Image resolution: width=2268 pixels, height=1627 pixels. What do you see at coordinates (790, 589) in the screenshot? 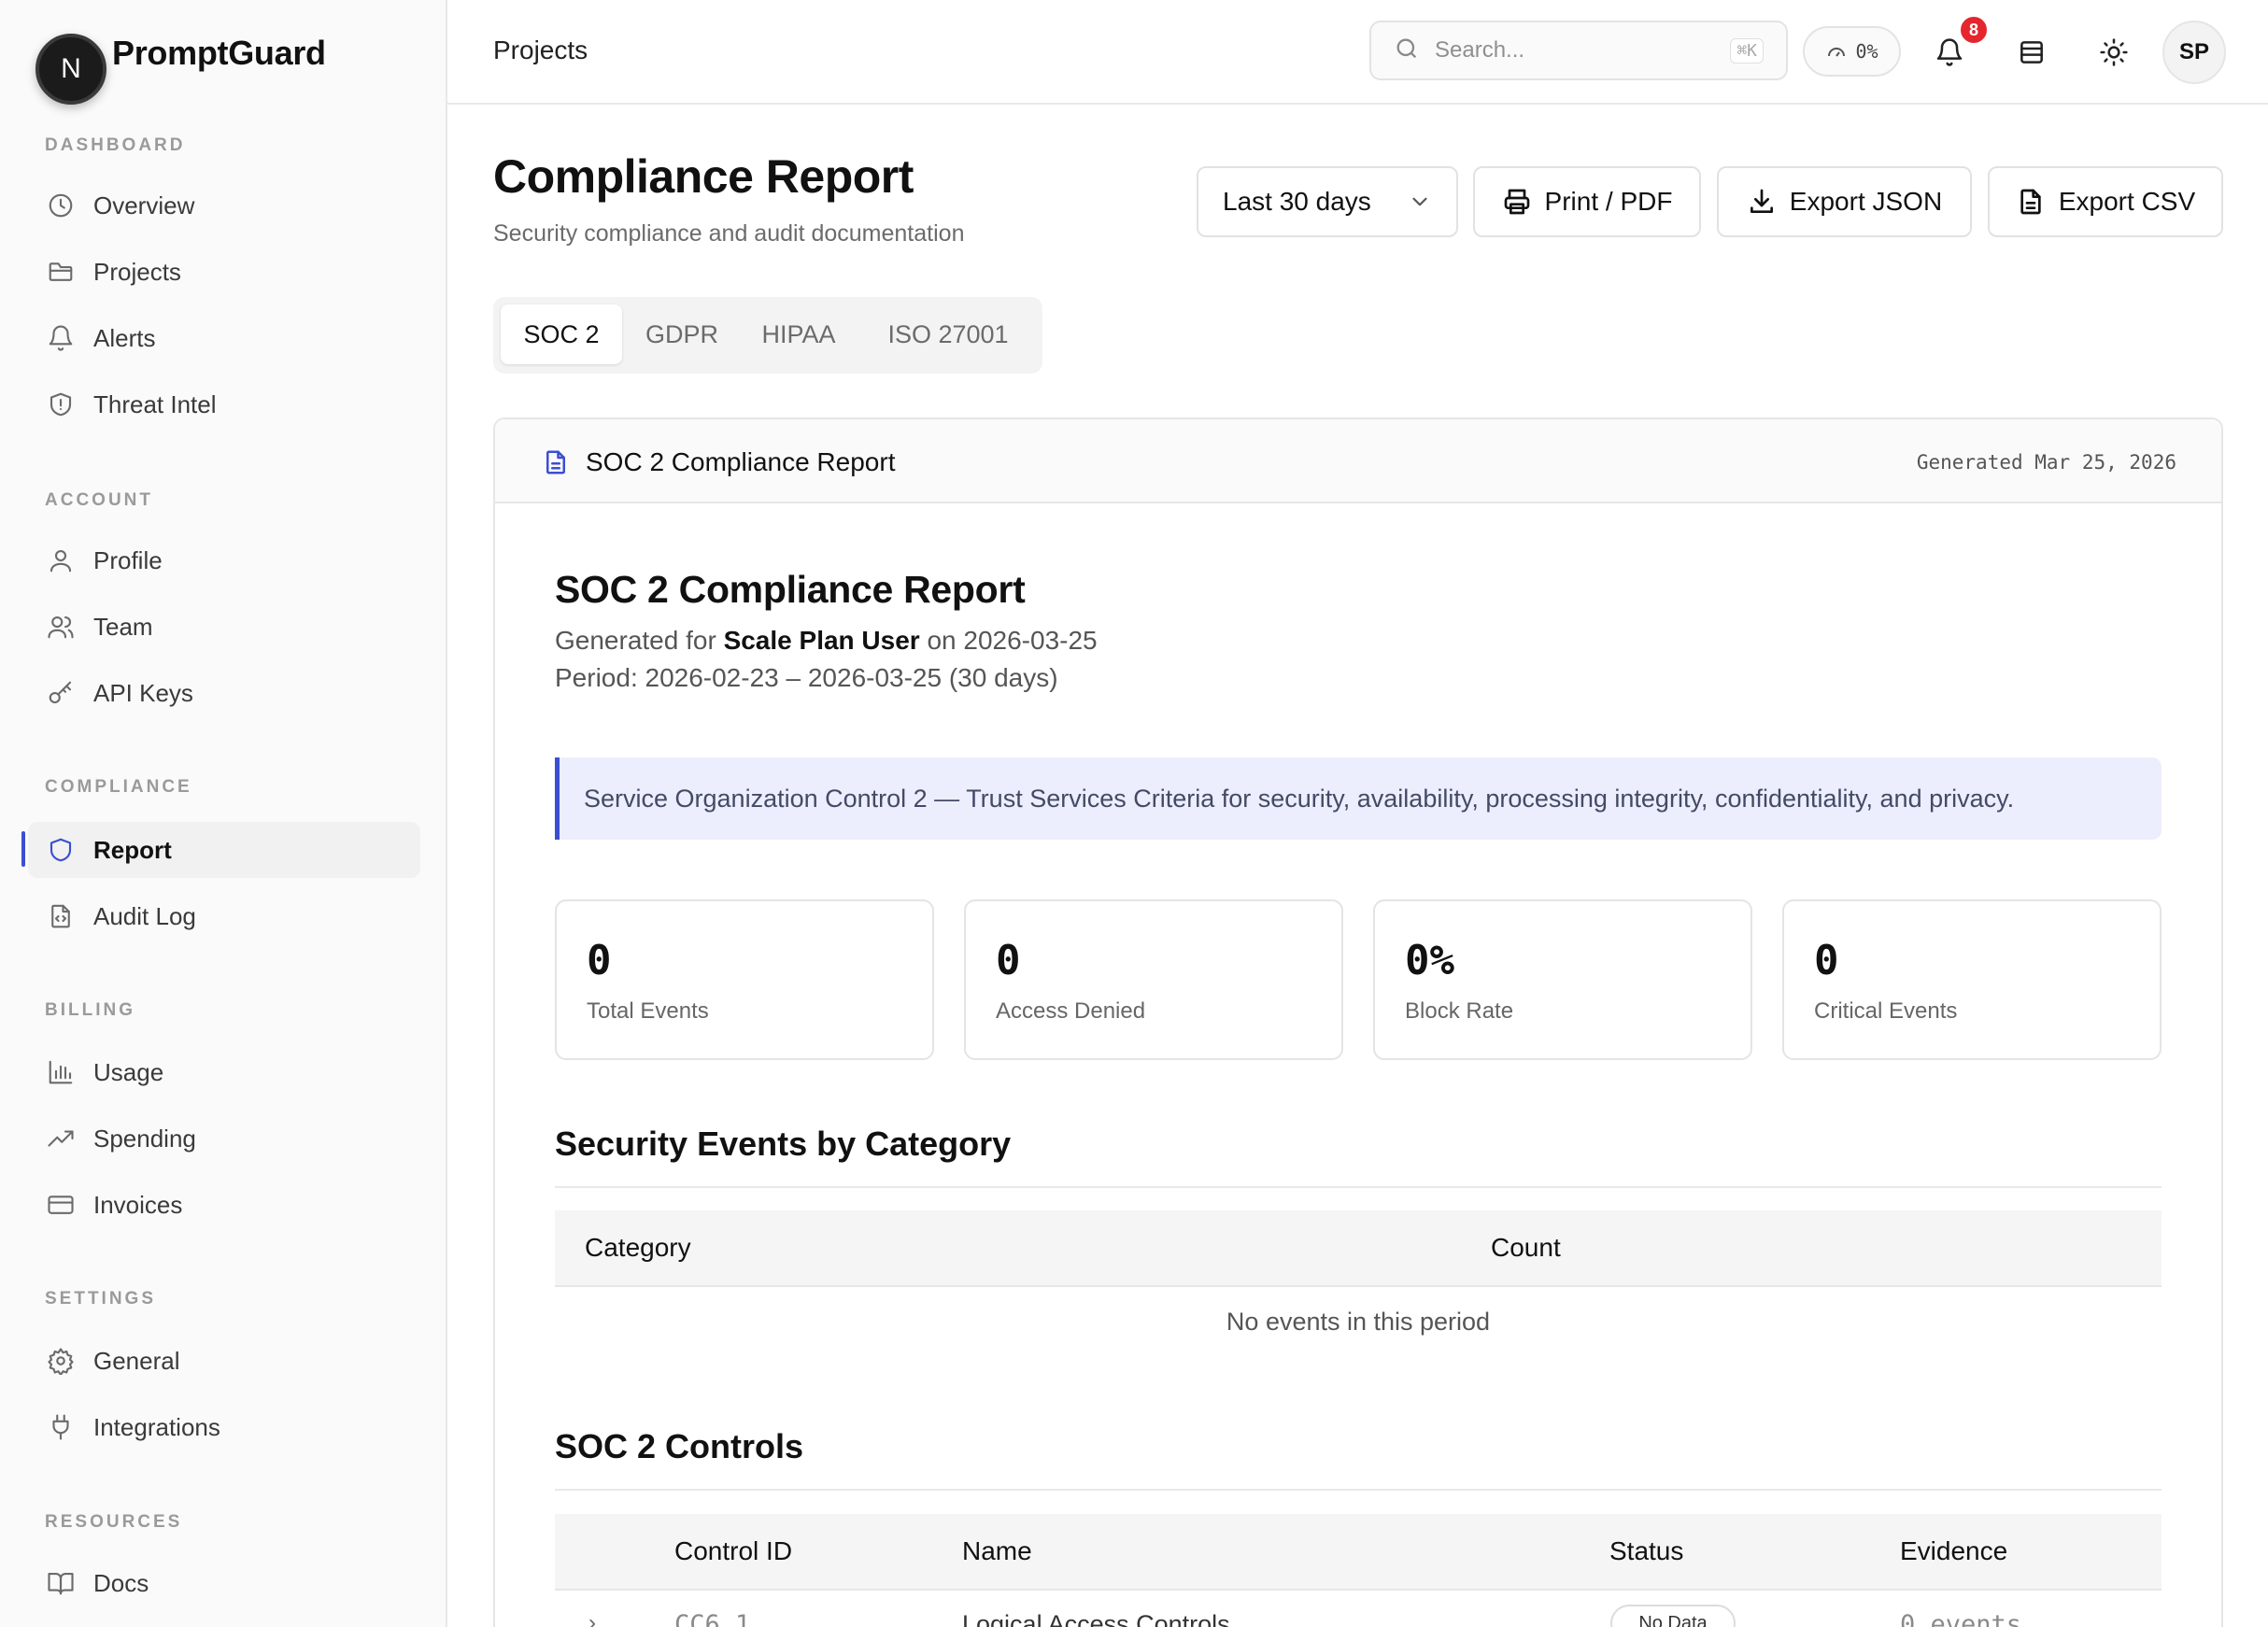
I see `report-title: SOC 2 Compliance Report` at bounding box center [790, 589].